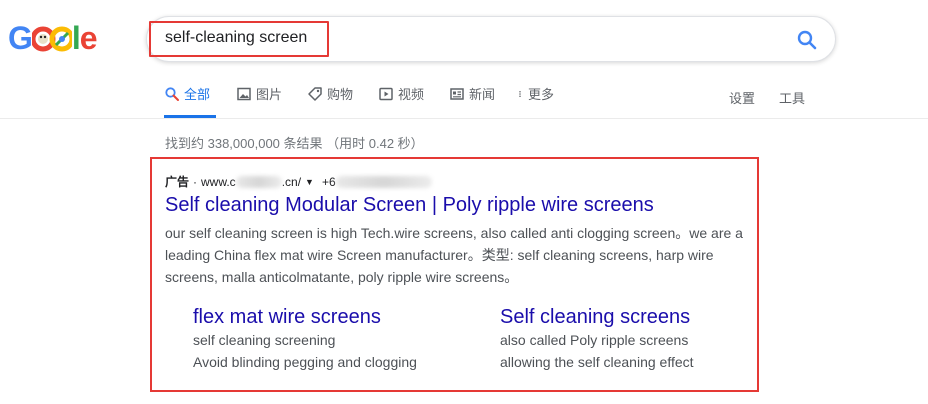 This screenshot has height=404, width=928. What do you see at coordinates (291, 182) in the screenshot?
I see `ad-url-suffix: .cn/` at bounding box center [291, 182].